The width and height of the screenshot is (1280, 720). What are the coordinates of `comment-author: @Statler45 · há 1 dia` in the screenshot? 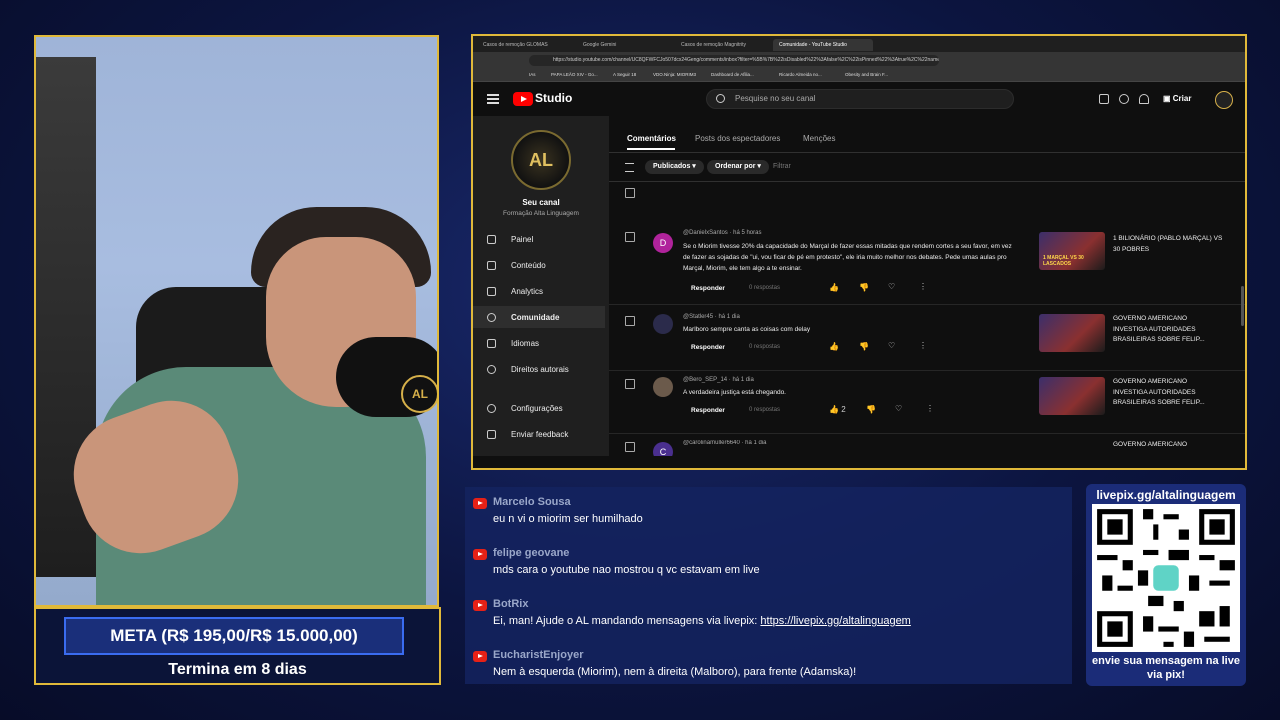 It's located at (711, 317).